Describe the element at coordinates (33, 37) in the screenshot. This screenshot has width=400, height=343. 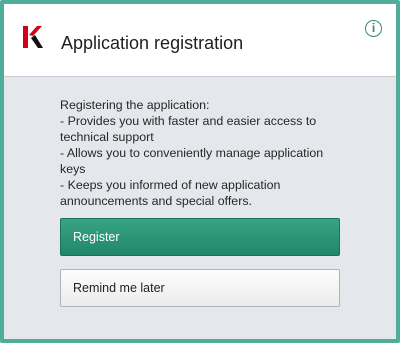
I see `kaspersky-logo-icon` at that location.